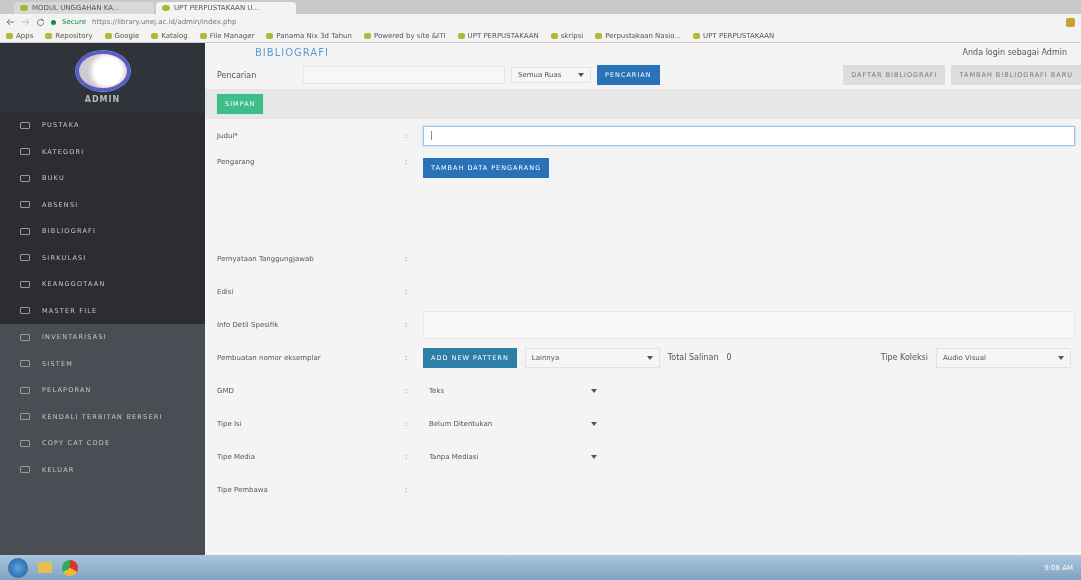  What do you see at coordinates (25, 22) in the screenshot?
I see `forward-icon` at bounding box center [25, 22].